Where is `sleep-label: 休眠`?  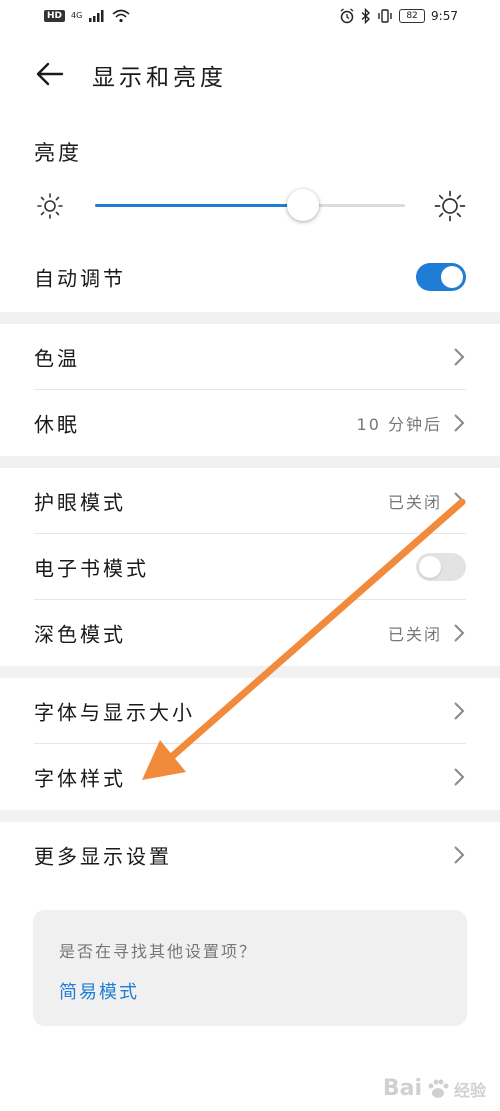
sleep-label: 休眠 is located at coordinates (57, 424).